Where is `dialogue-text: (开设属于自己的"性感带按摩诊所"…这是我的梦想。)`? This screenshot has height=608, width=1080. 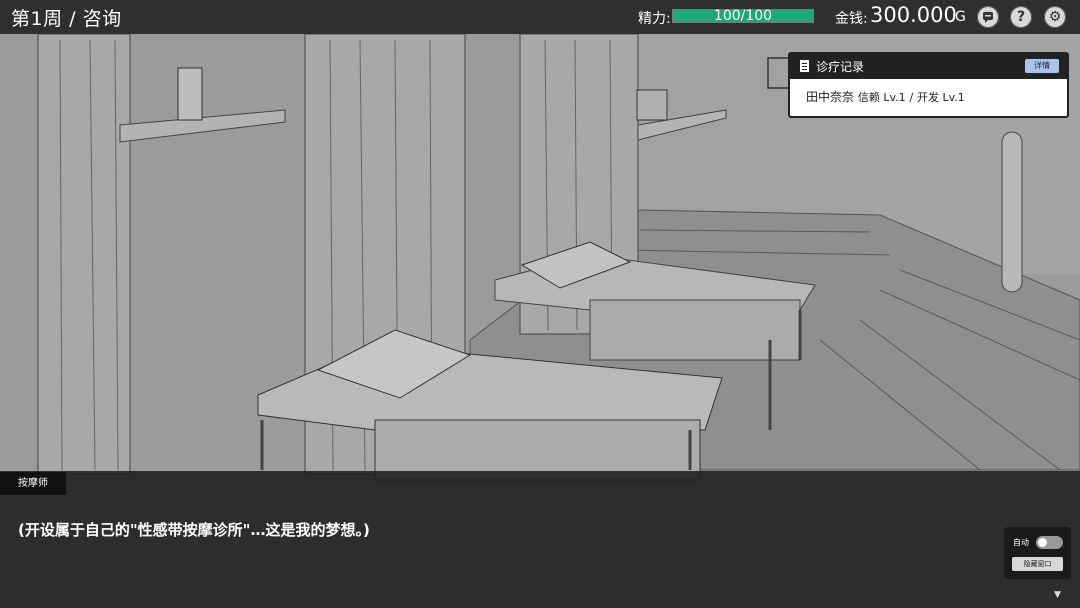 dialogue-text: (开设属于自己的"性感带按摩诊所"…这是我的梦想。) is located at coordinates (194, 530).